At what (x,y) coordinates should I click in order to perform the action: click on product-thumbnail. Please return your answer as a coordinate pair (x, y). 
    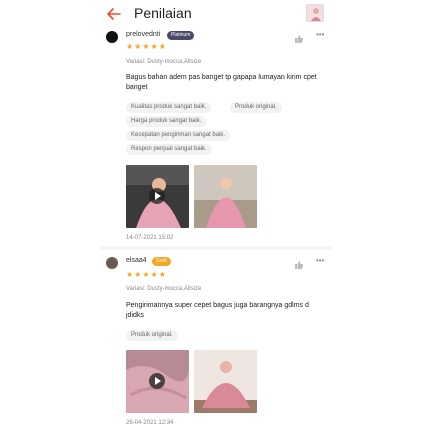
    Looking at the image, I should click on (315, 13).